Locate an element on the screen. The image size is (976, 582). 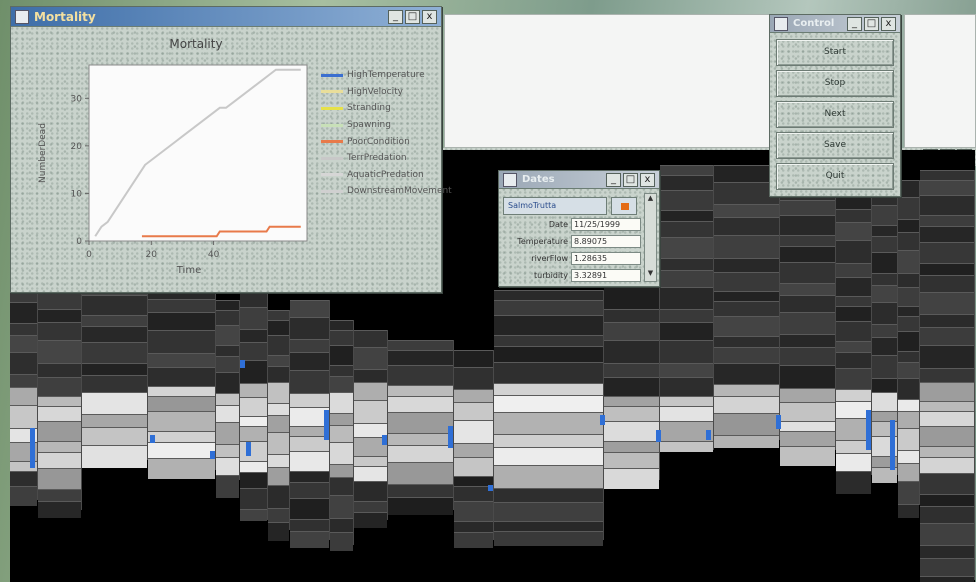
close-button: x is located at coordinates (429, 16).